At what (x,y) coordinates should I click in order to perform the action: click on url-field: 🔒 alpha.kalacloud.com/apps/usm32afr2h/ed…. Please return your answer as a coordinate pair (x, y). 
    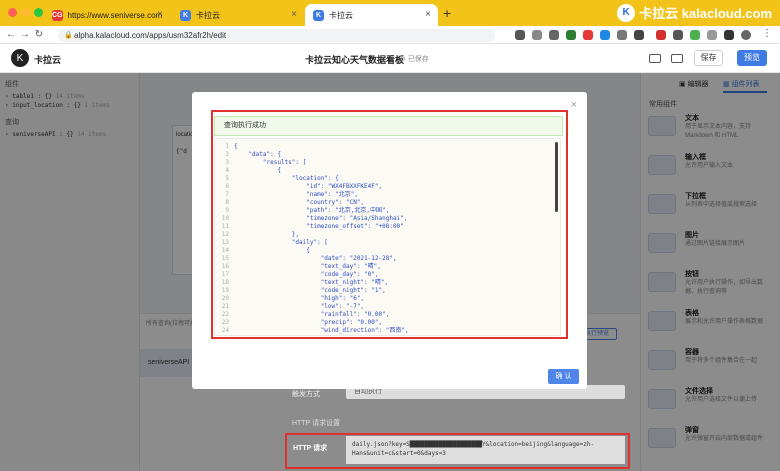
    Looking at the image, I should click on (276, 35).